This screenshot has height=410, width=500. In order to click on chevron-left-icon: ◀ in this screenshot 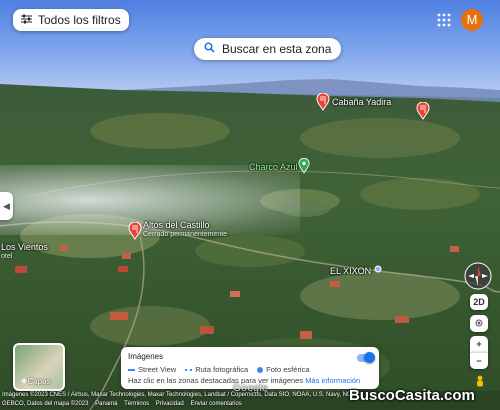, I will do `click(6, 205)`.